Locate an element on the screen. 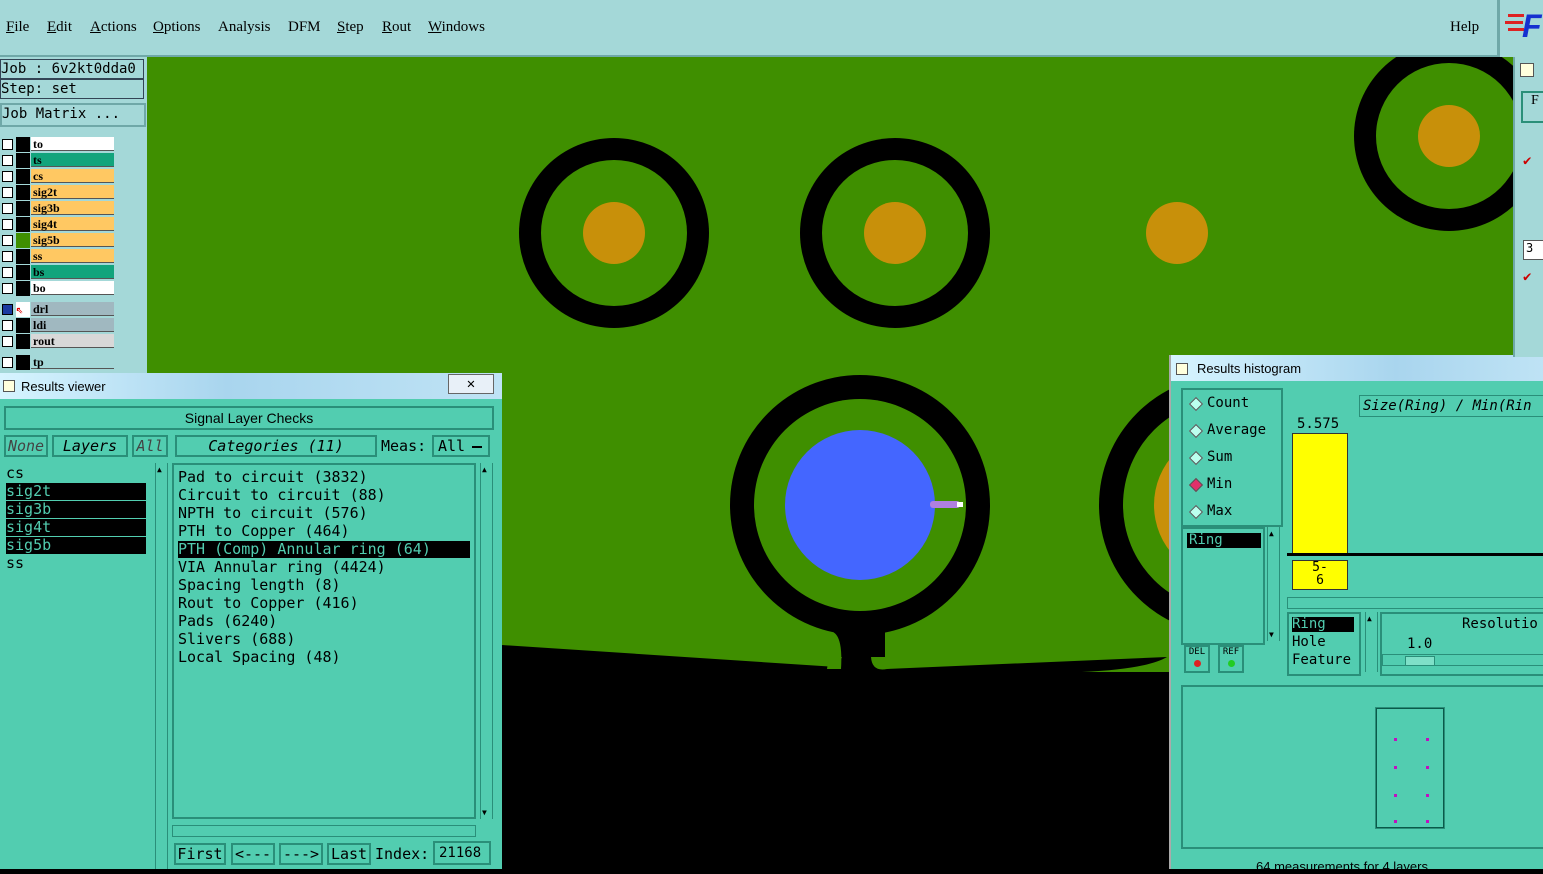  layer-list-item: sig4t is located at coordinates (76, 527).